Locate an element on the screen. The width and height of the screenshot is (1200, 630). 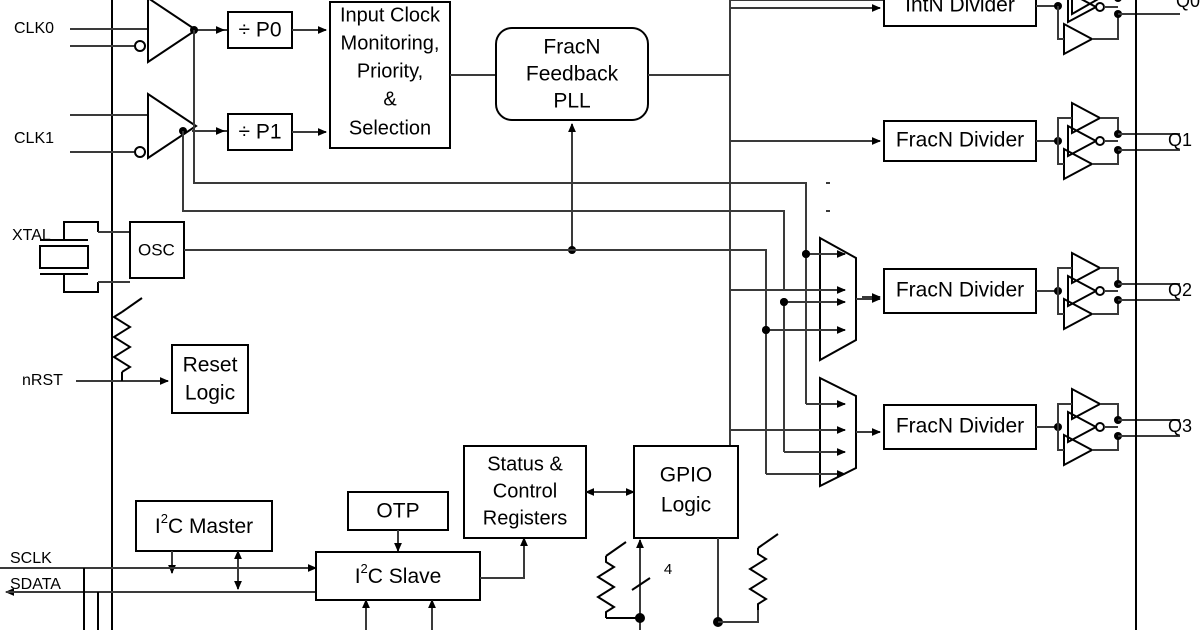
i2c-master-group: I2C Master is located at coordinates (204, 545).